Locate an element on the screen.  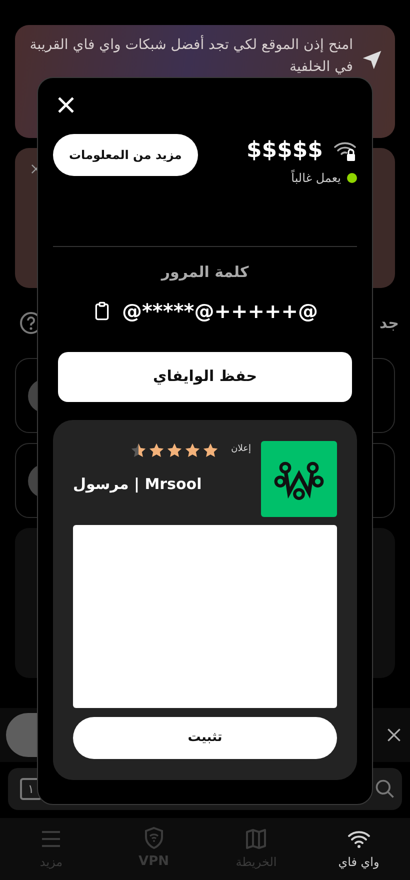
ad-label: إعلان is located at coordinates (241, 449).